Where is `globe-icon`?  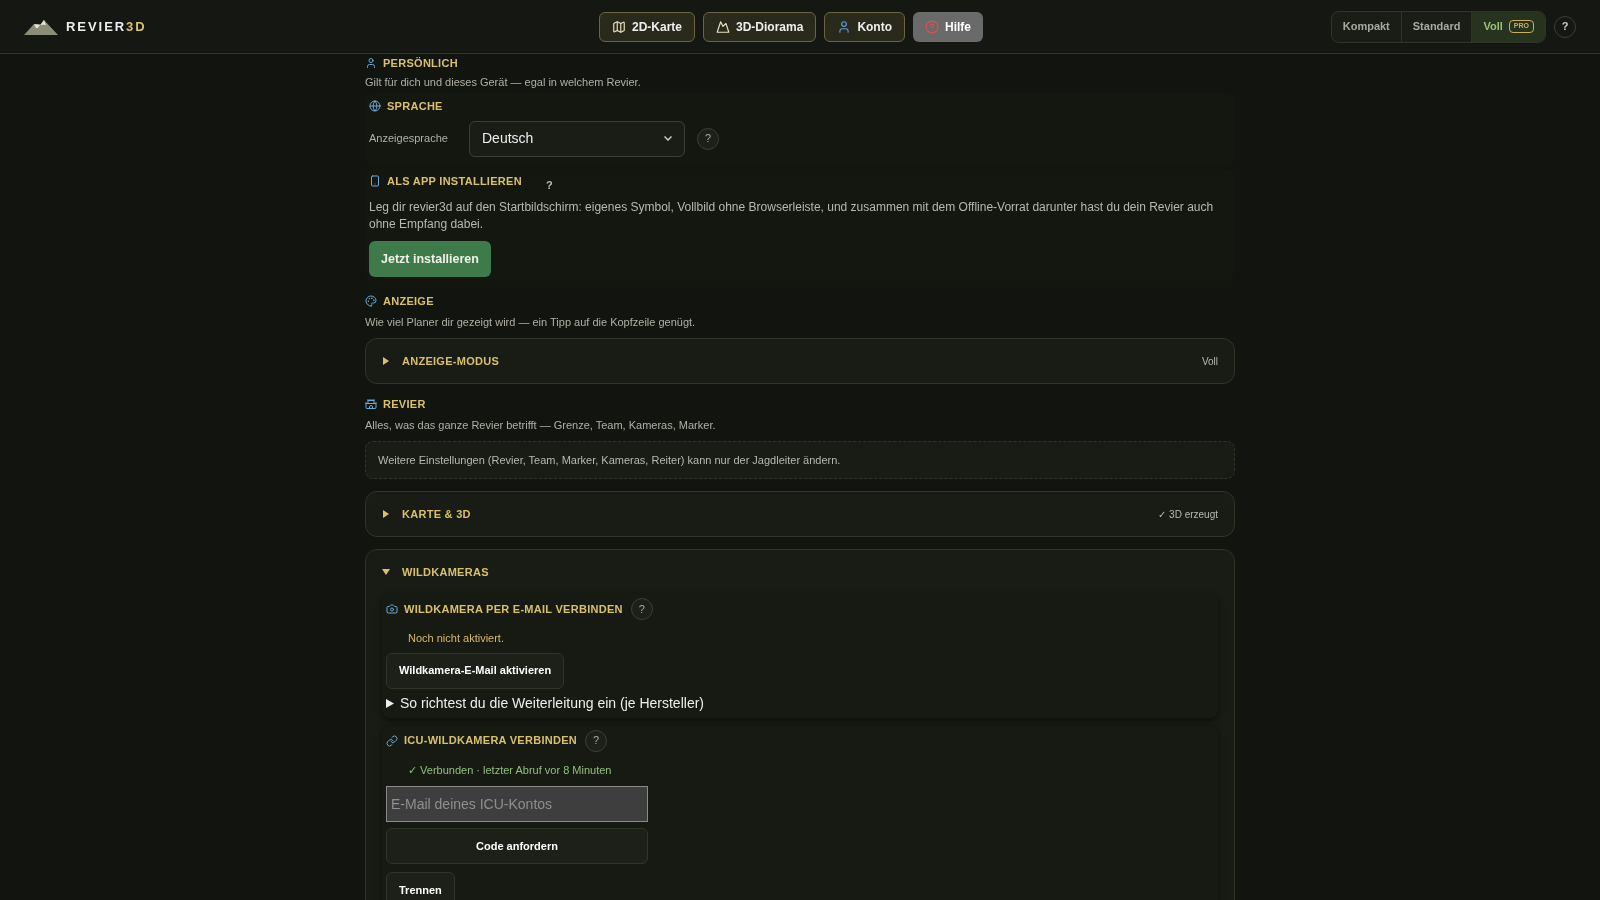
globe-icon is located at coordinates (375, 106).